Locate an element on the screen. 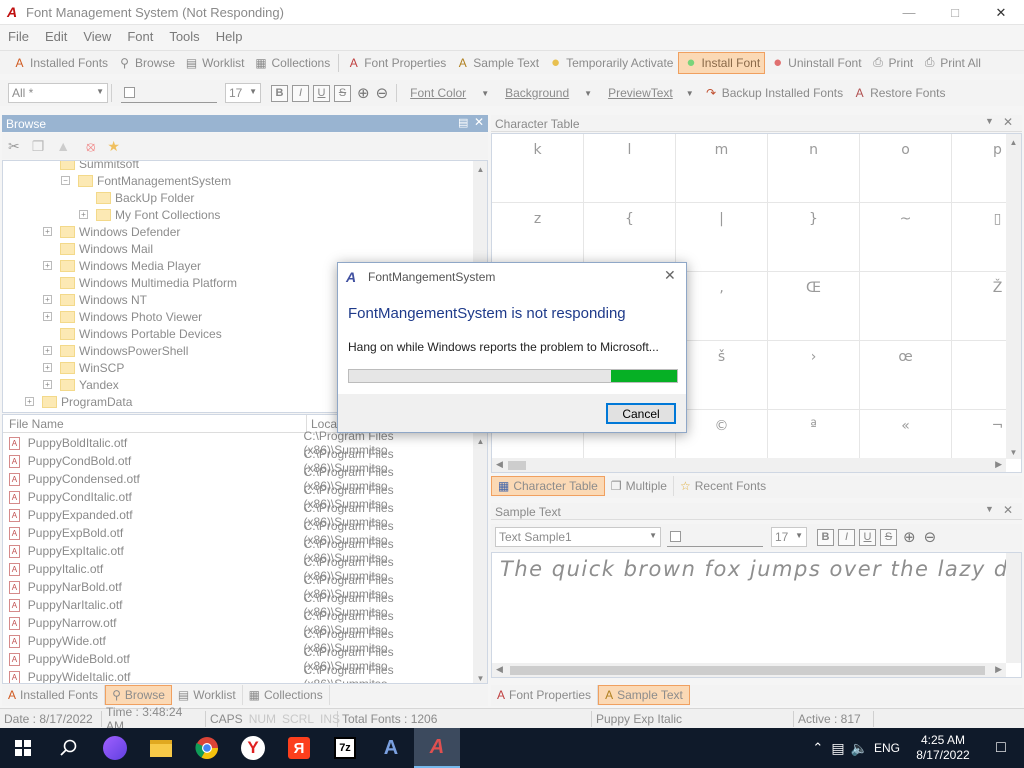 The height and width of the screenshot is (768, 1024). tree-item: Windows Multimedia Platform is located at coordinates (140, 282).